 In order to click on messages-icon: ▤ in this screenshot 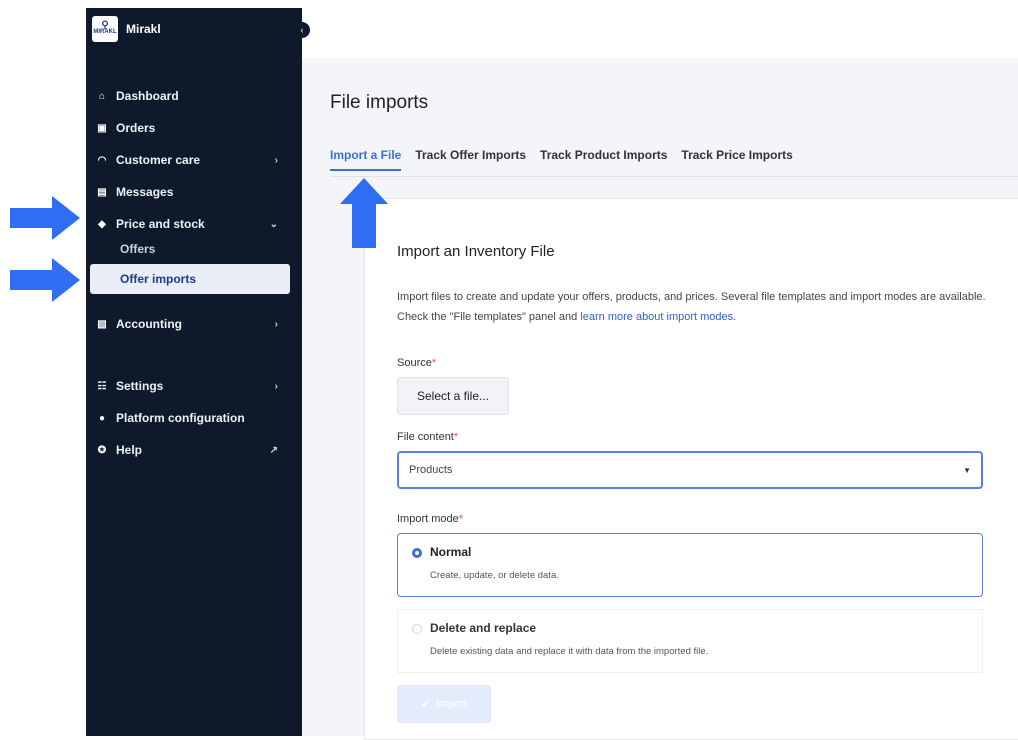, I will do `click(102, 192)`.